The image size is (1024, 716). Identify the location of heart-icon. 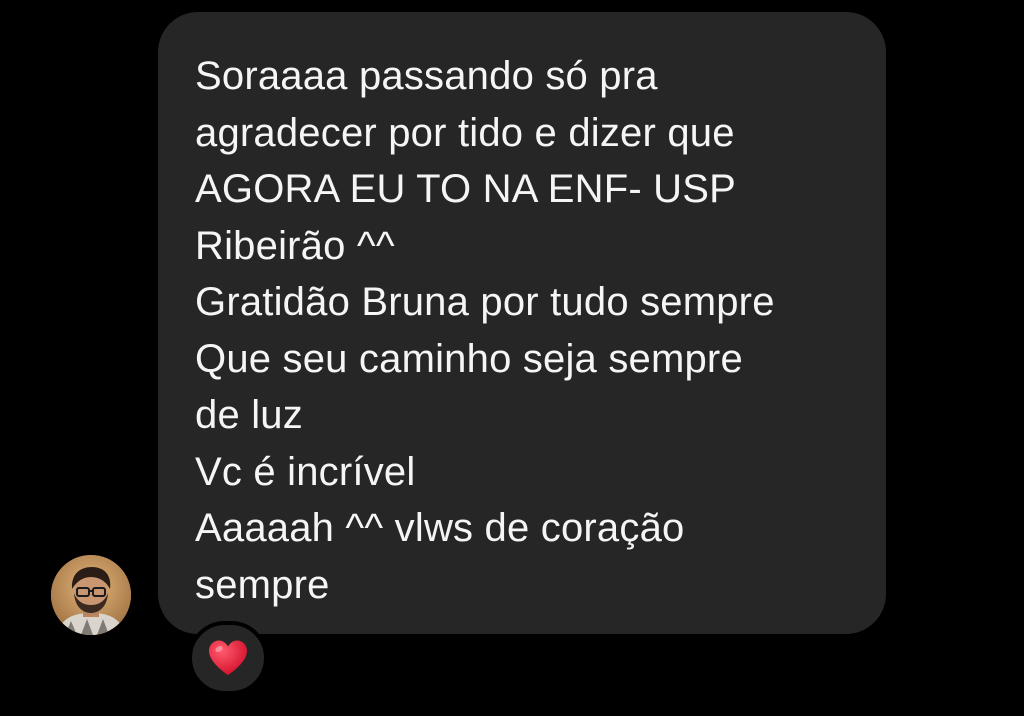
(228, 657).